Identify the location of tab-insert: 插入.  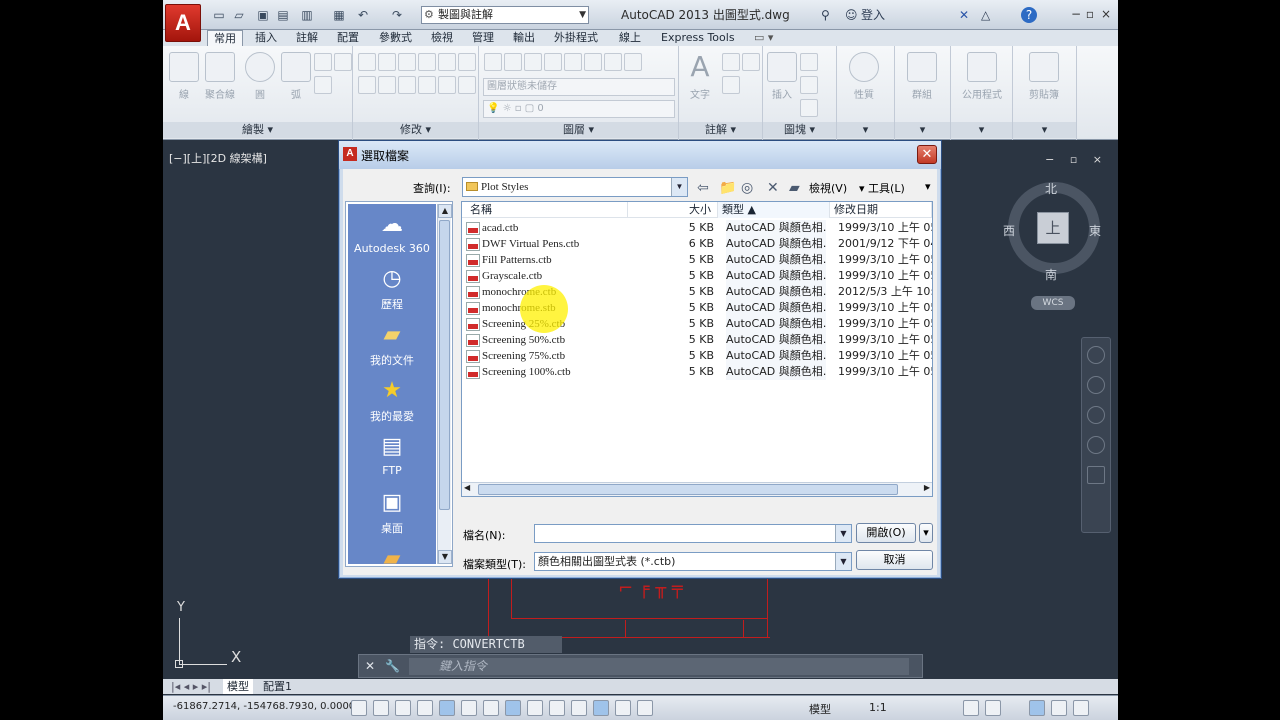
(266, 38).